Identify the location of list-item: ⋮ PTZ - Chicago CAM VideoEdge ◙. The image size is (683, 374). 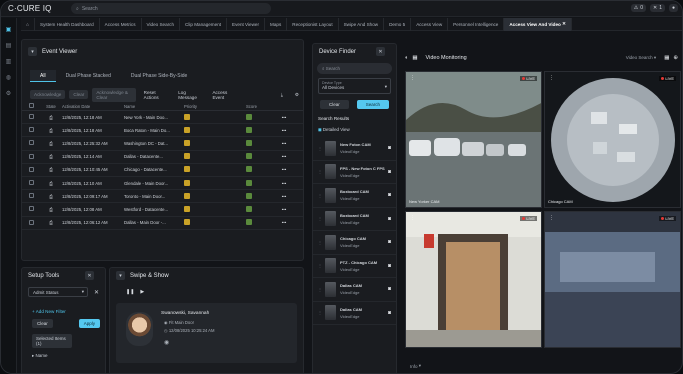
(354, 266).